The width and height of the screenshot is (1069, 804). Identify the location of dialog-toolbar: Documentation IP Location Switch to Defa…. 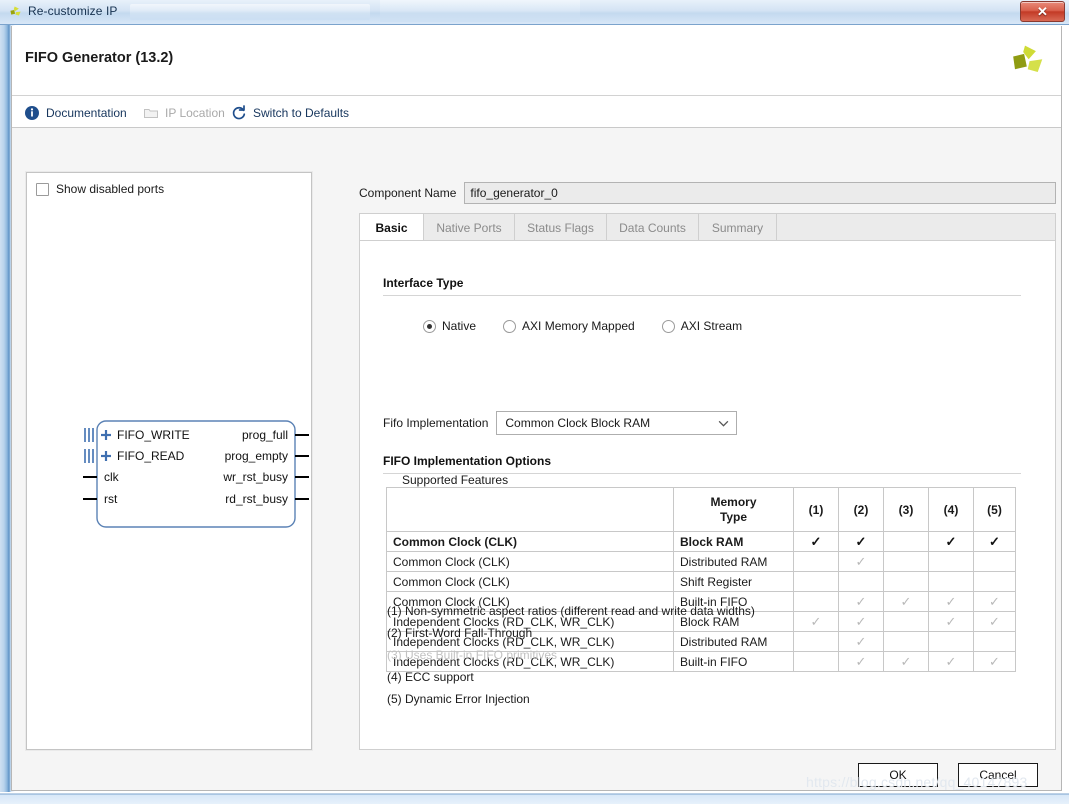
(536, 112).